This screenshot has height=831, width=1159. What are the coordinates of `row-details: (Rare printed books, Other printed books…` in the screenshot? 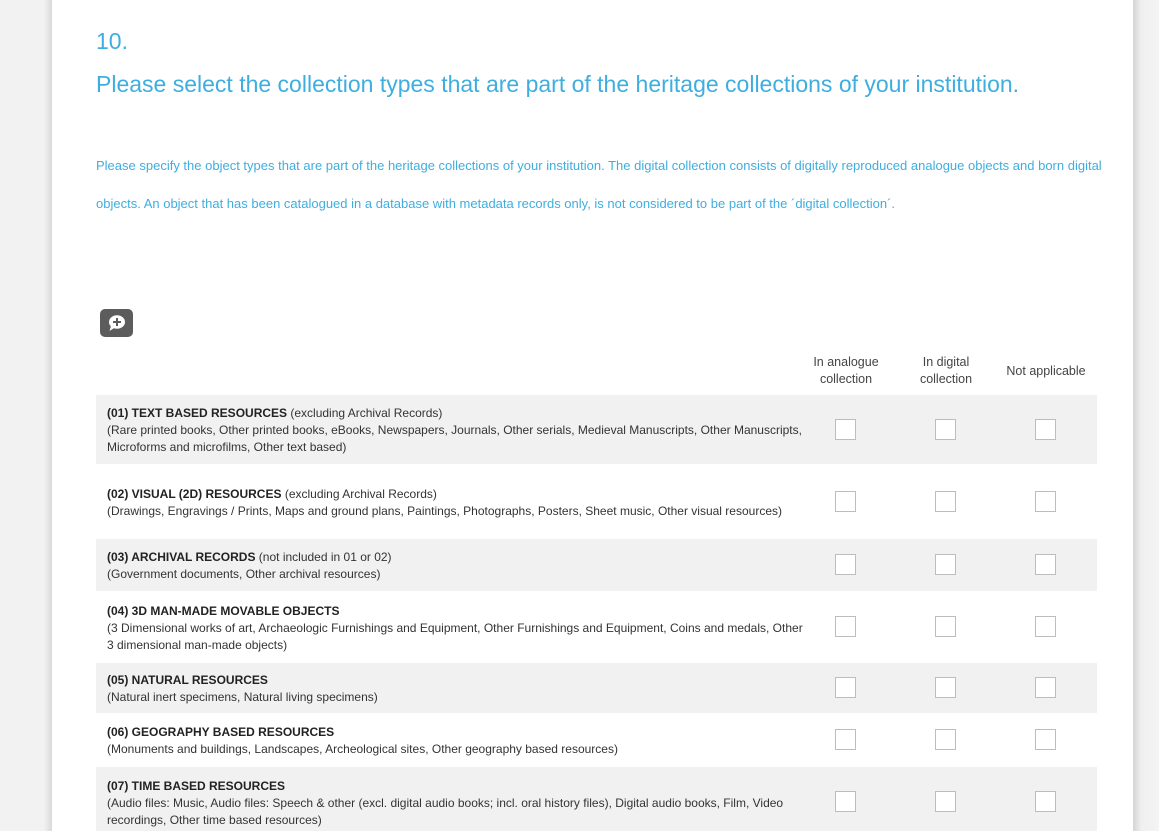 It's located at (454, 438).